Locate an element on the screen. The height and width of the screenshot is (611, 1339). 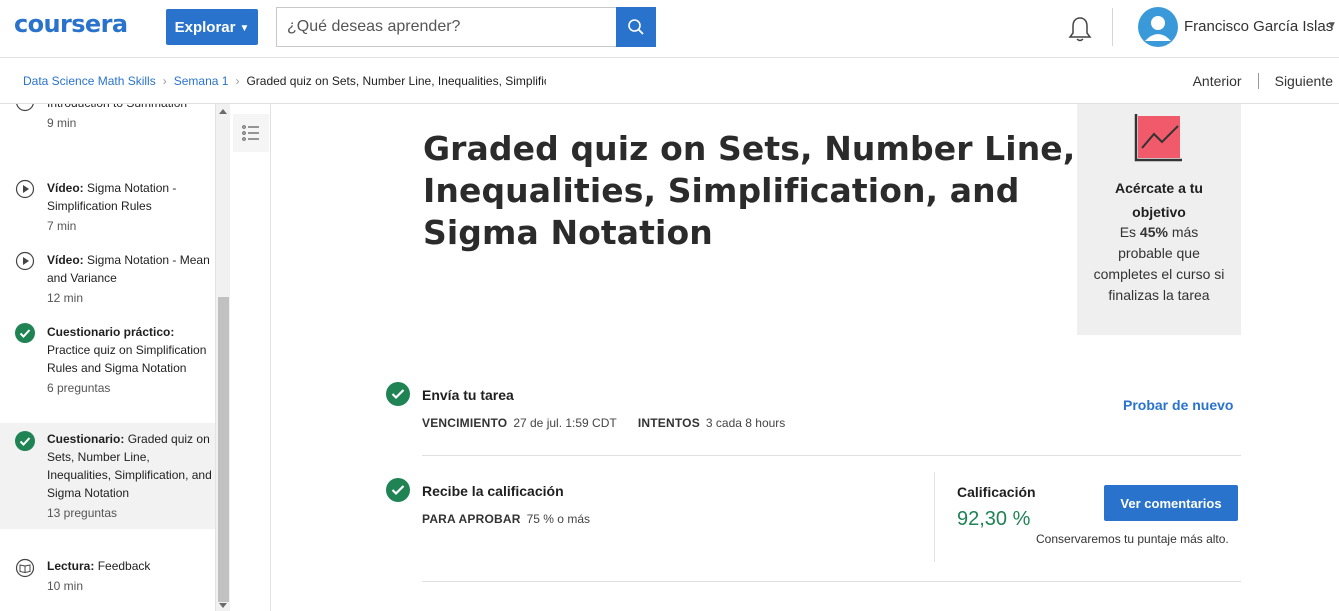
prev-next-nav: Anterior Siguiente is located at coordinates (1263, 81).